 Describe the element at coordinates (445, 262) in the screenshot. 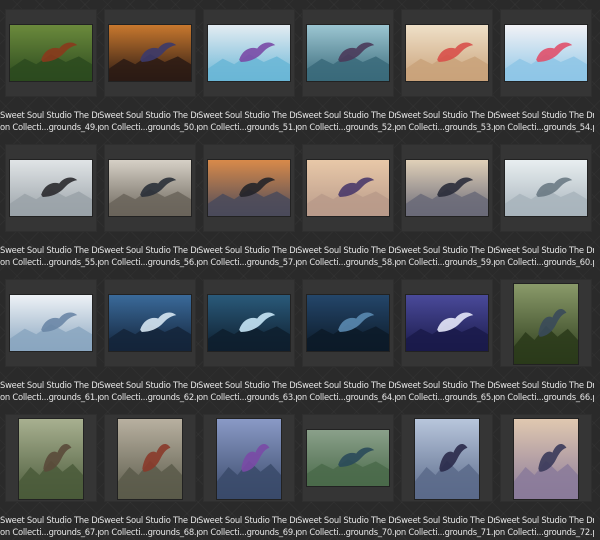

I see `file-name-line2: on Collecti...grounds_59.psd` at that location.